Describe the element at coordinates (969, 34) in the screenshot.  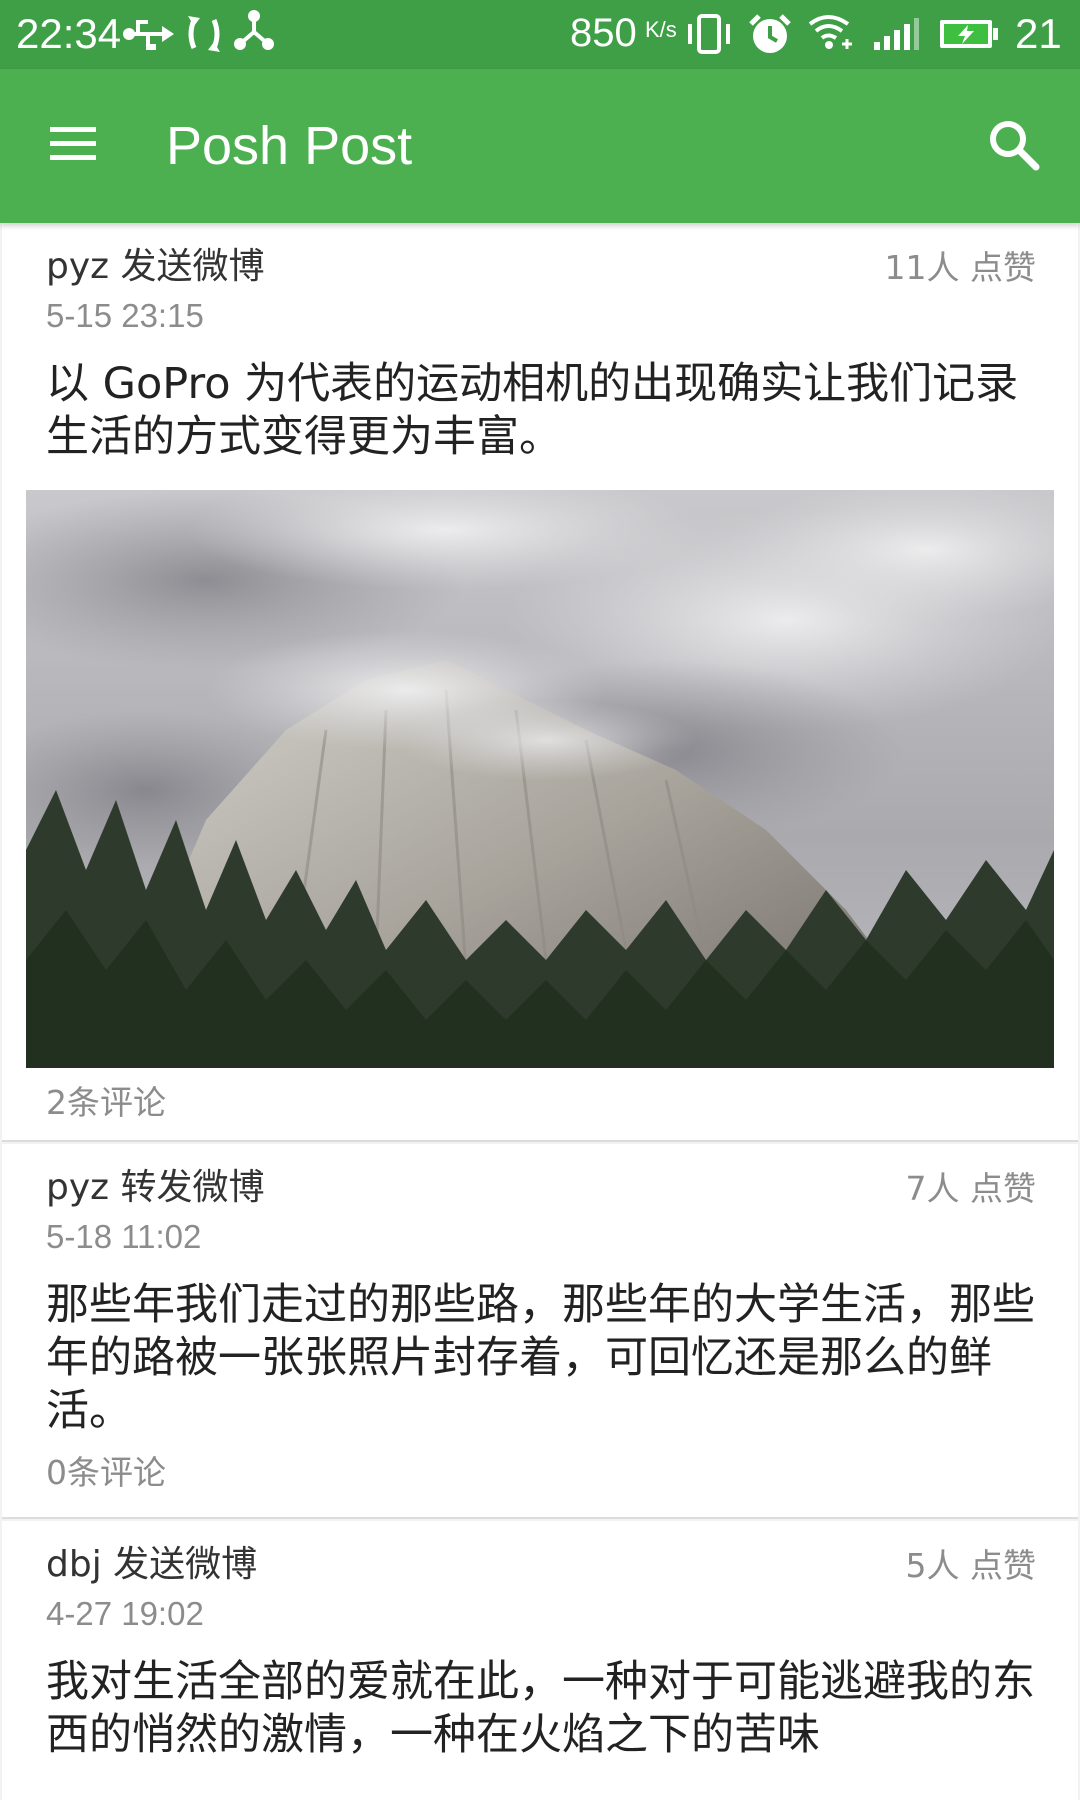
I see `battery-charging-icon` at that location.